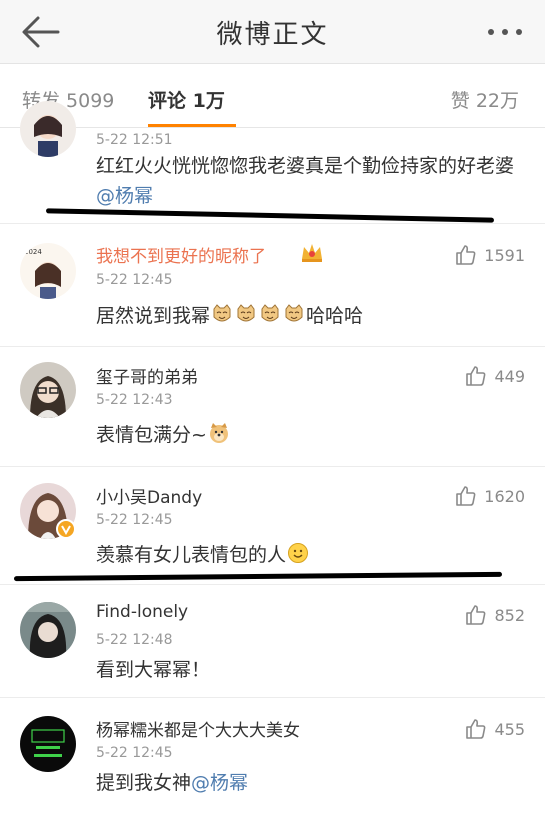 The height and width of the screenshot is (818, 545). What do you see at coordinates (192, 125) in the screenshot?
I see `active-tab-indicator` at bounding box center [192, 125].